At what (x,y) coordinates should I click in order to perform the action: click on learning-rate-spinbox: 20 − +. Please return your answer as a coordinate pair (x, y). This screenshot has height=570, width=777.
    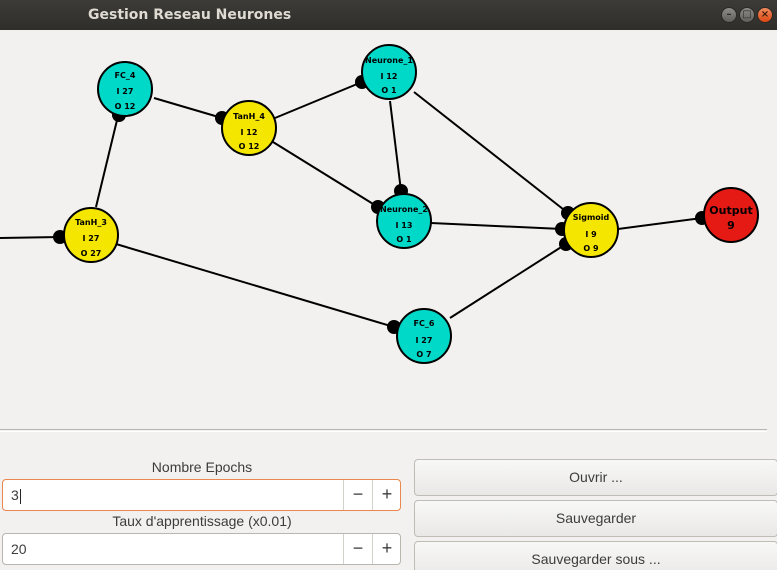
    Looking at the image, I should click on (201, 549).